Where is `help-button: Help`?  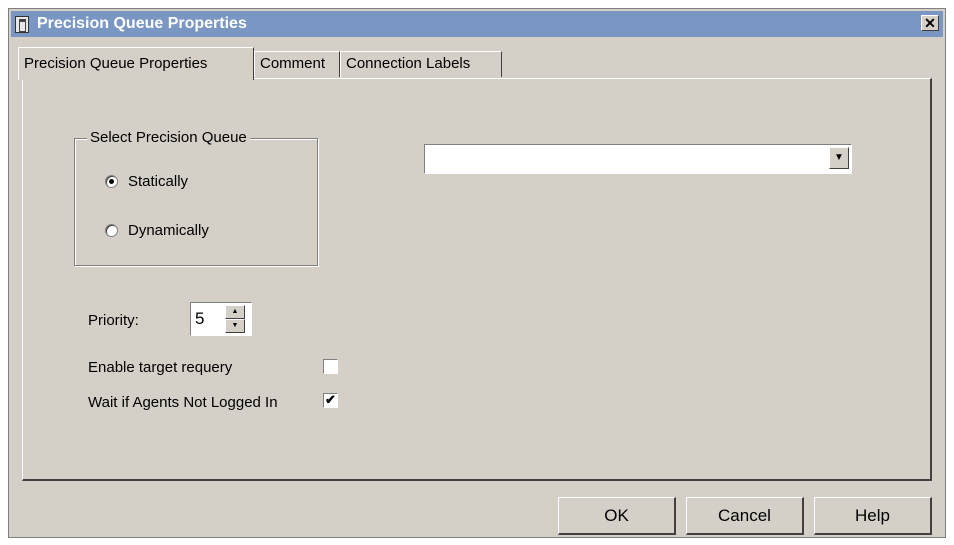 help-button: Help is located at coordinates (873, 516).